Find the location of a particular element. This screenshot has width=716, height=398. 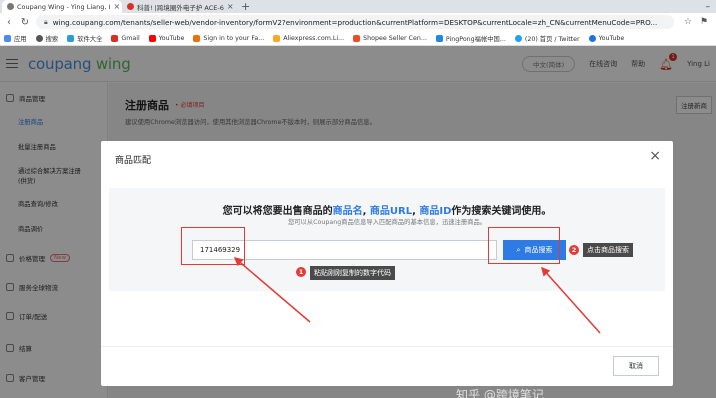

annotation-step1-number: 1 is located at coordinates (301, 272).